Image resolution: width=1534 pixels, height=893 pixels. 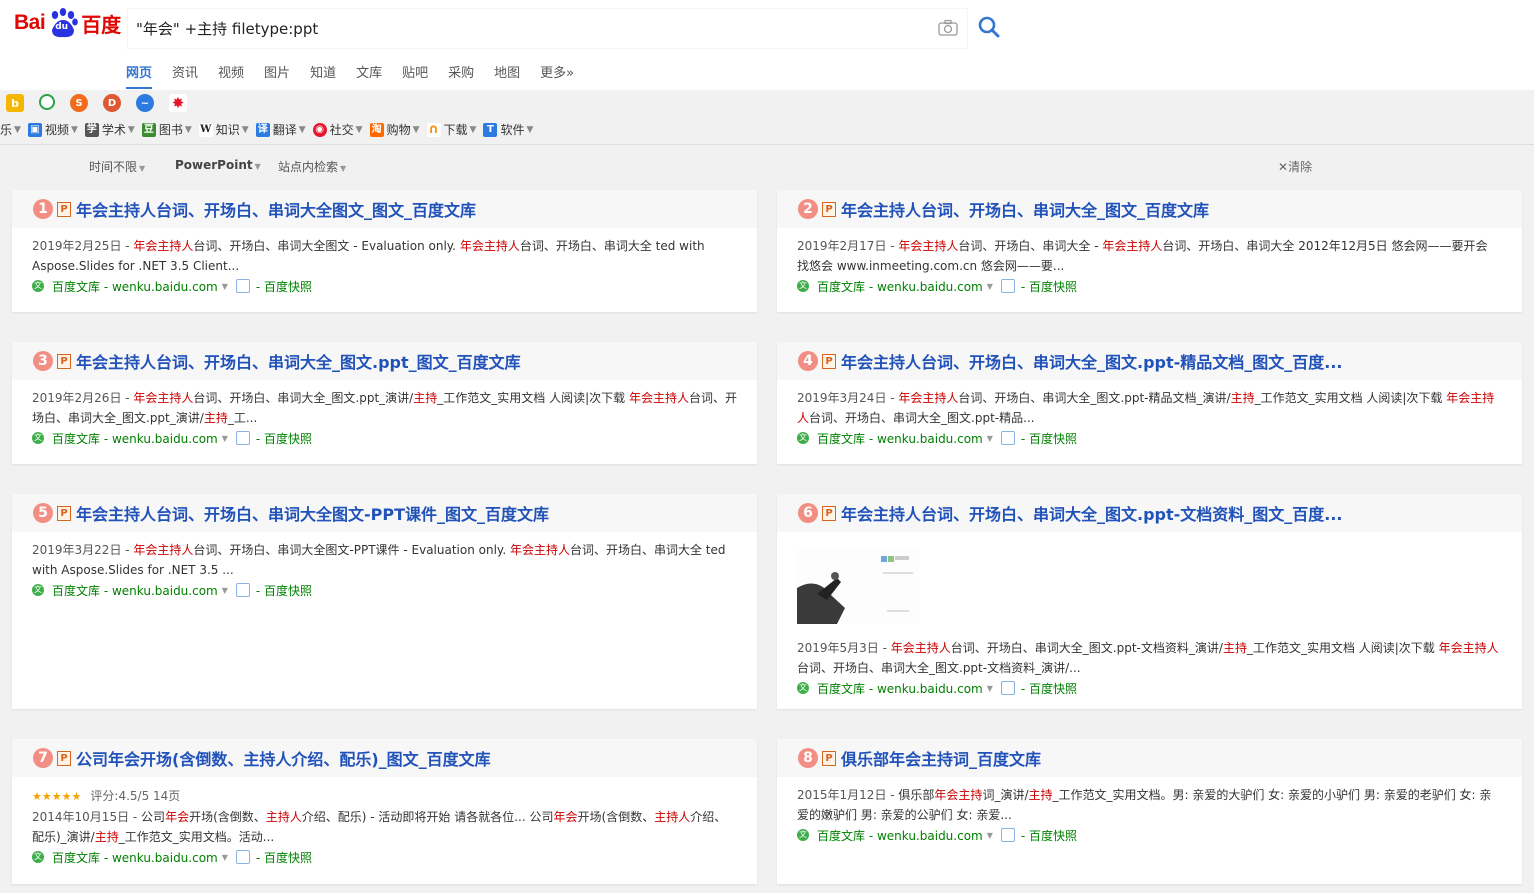 I want to click on result-number: 1, so click(x=43, y=209).